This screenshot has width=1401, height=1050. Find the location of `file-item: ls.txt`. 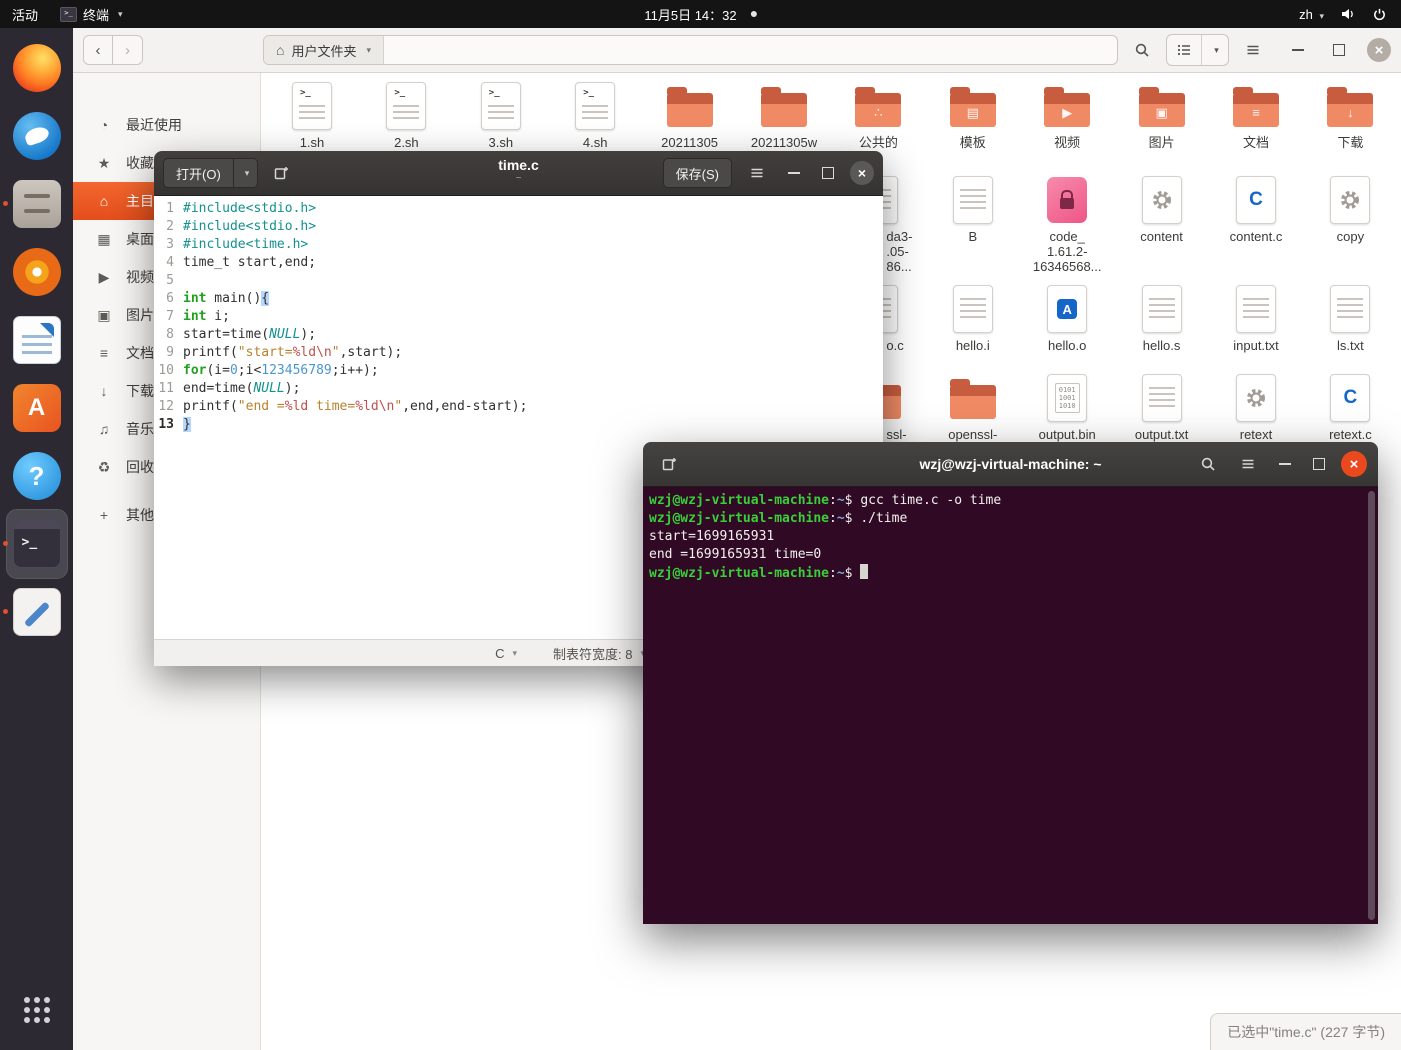

file-item: ls.txt is located at coordinates (1350, 319).